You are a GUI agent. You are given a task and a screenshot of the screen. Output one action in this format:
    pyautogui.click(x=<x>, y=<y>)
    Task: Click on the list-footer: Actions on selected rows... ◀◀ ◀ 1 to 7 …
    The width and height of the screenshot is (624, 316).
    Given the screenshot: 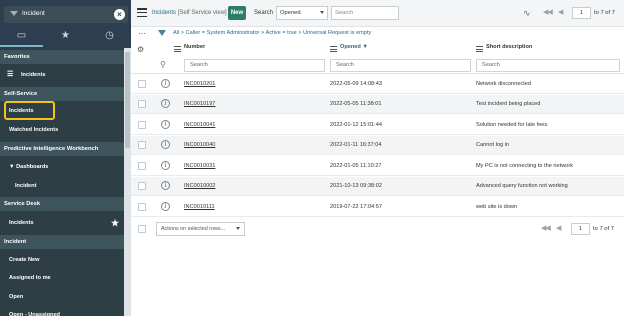 What is the action you would take?
    pyautogui.click(x=377, y=229)
    